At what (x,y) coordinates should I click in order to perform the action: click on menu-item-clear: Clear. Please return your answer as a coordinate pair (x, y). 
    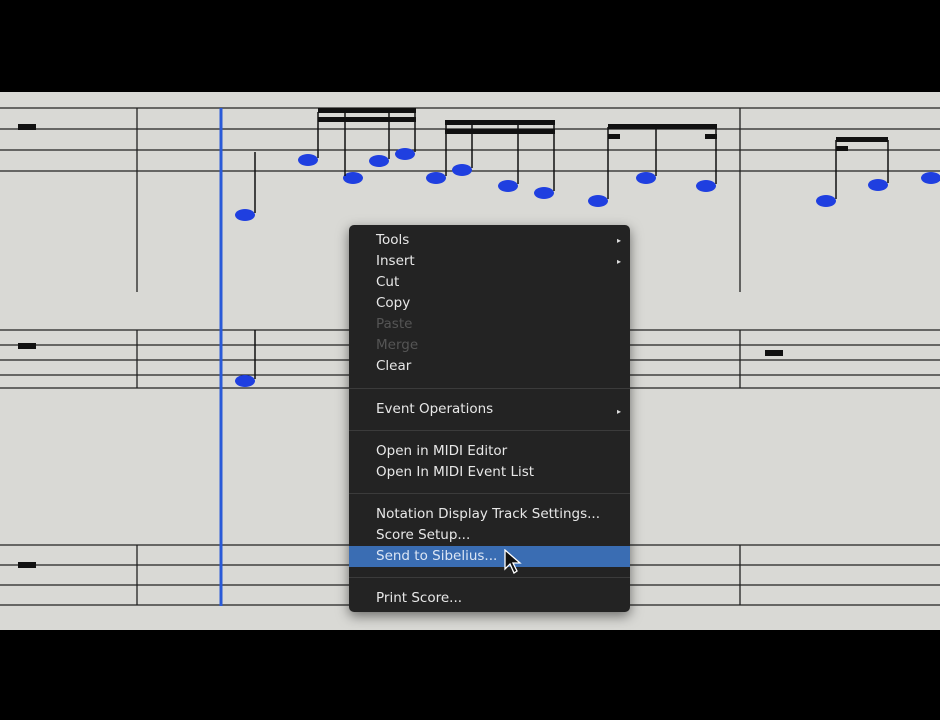
    Looking at the image, I should click on (489, 366).